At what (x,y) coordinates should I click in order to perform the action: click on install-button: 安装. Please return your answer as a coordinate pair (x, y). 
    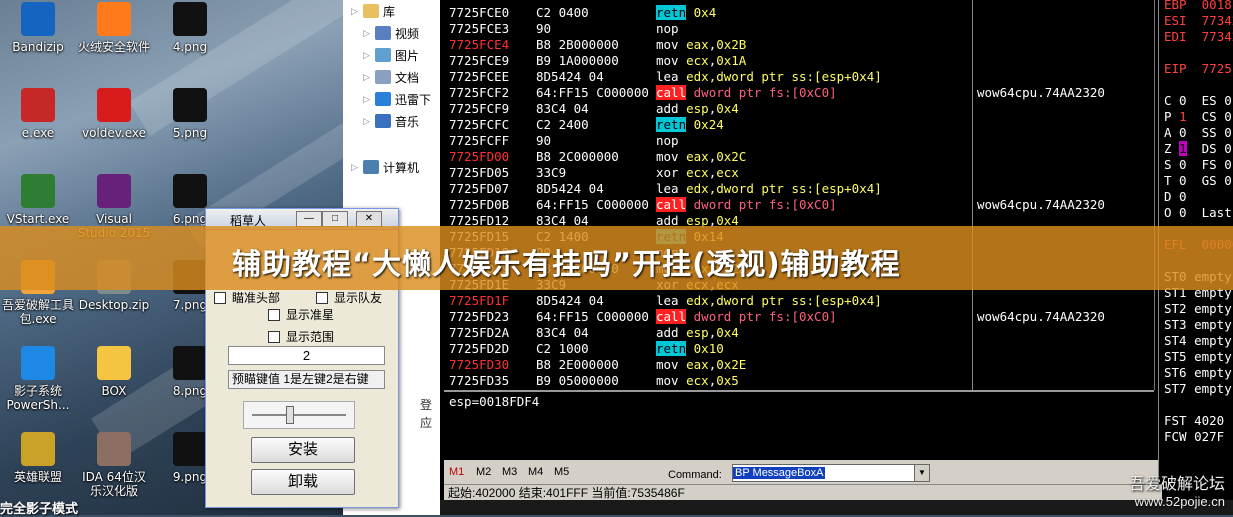
    Looking at the image, I should click on (303, 450).